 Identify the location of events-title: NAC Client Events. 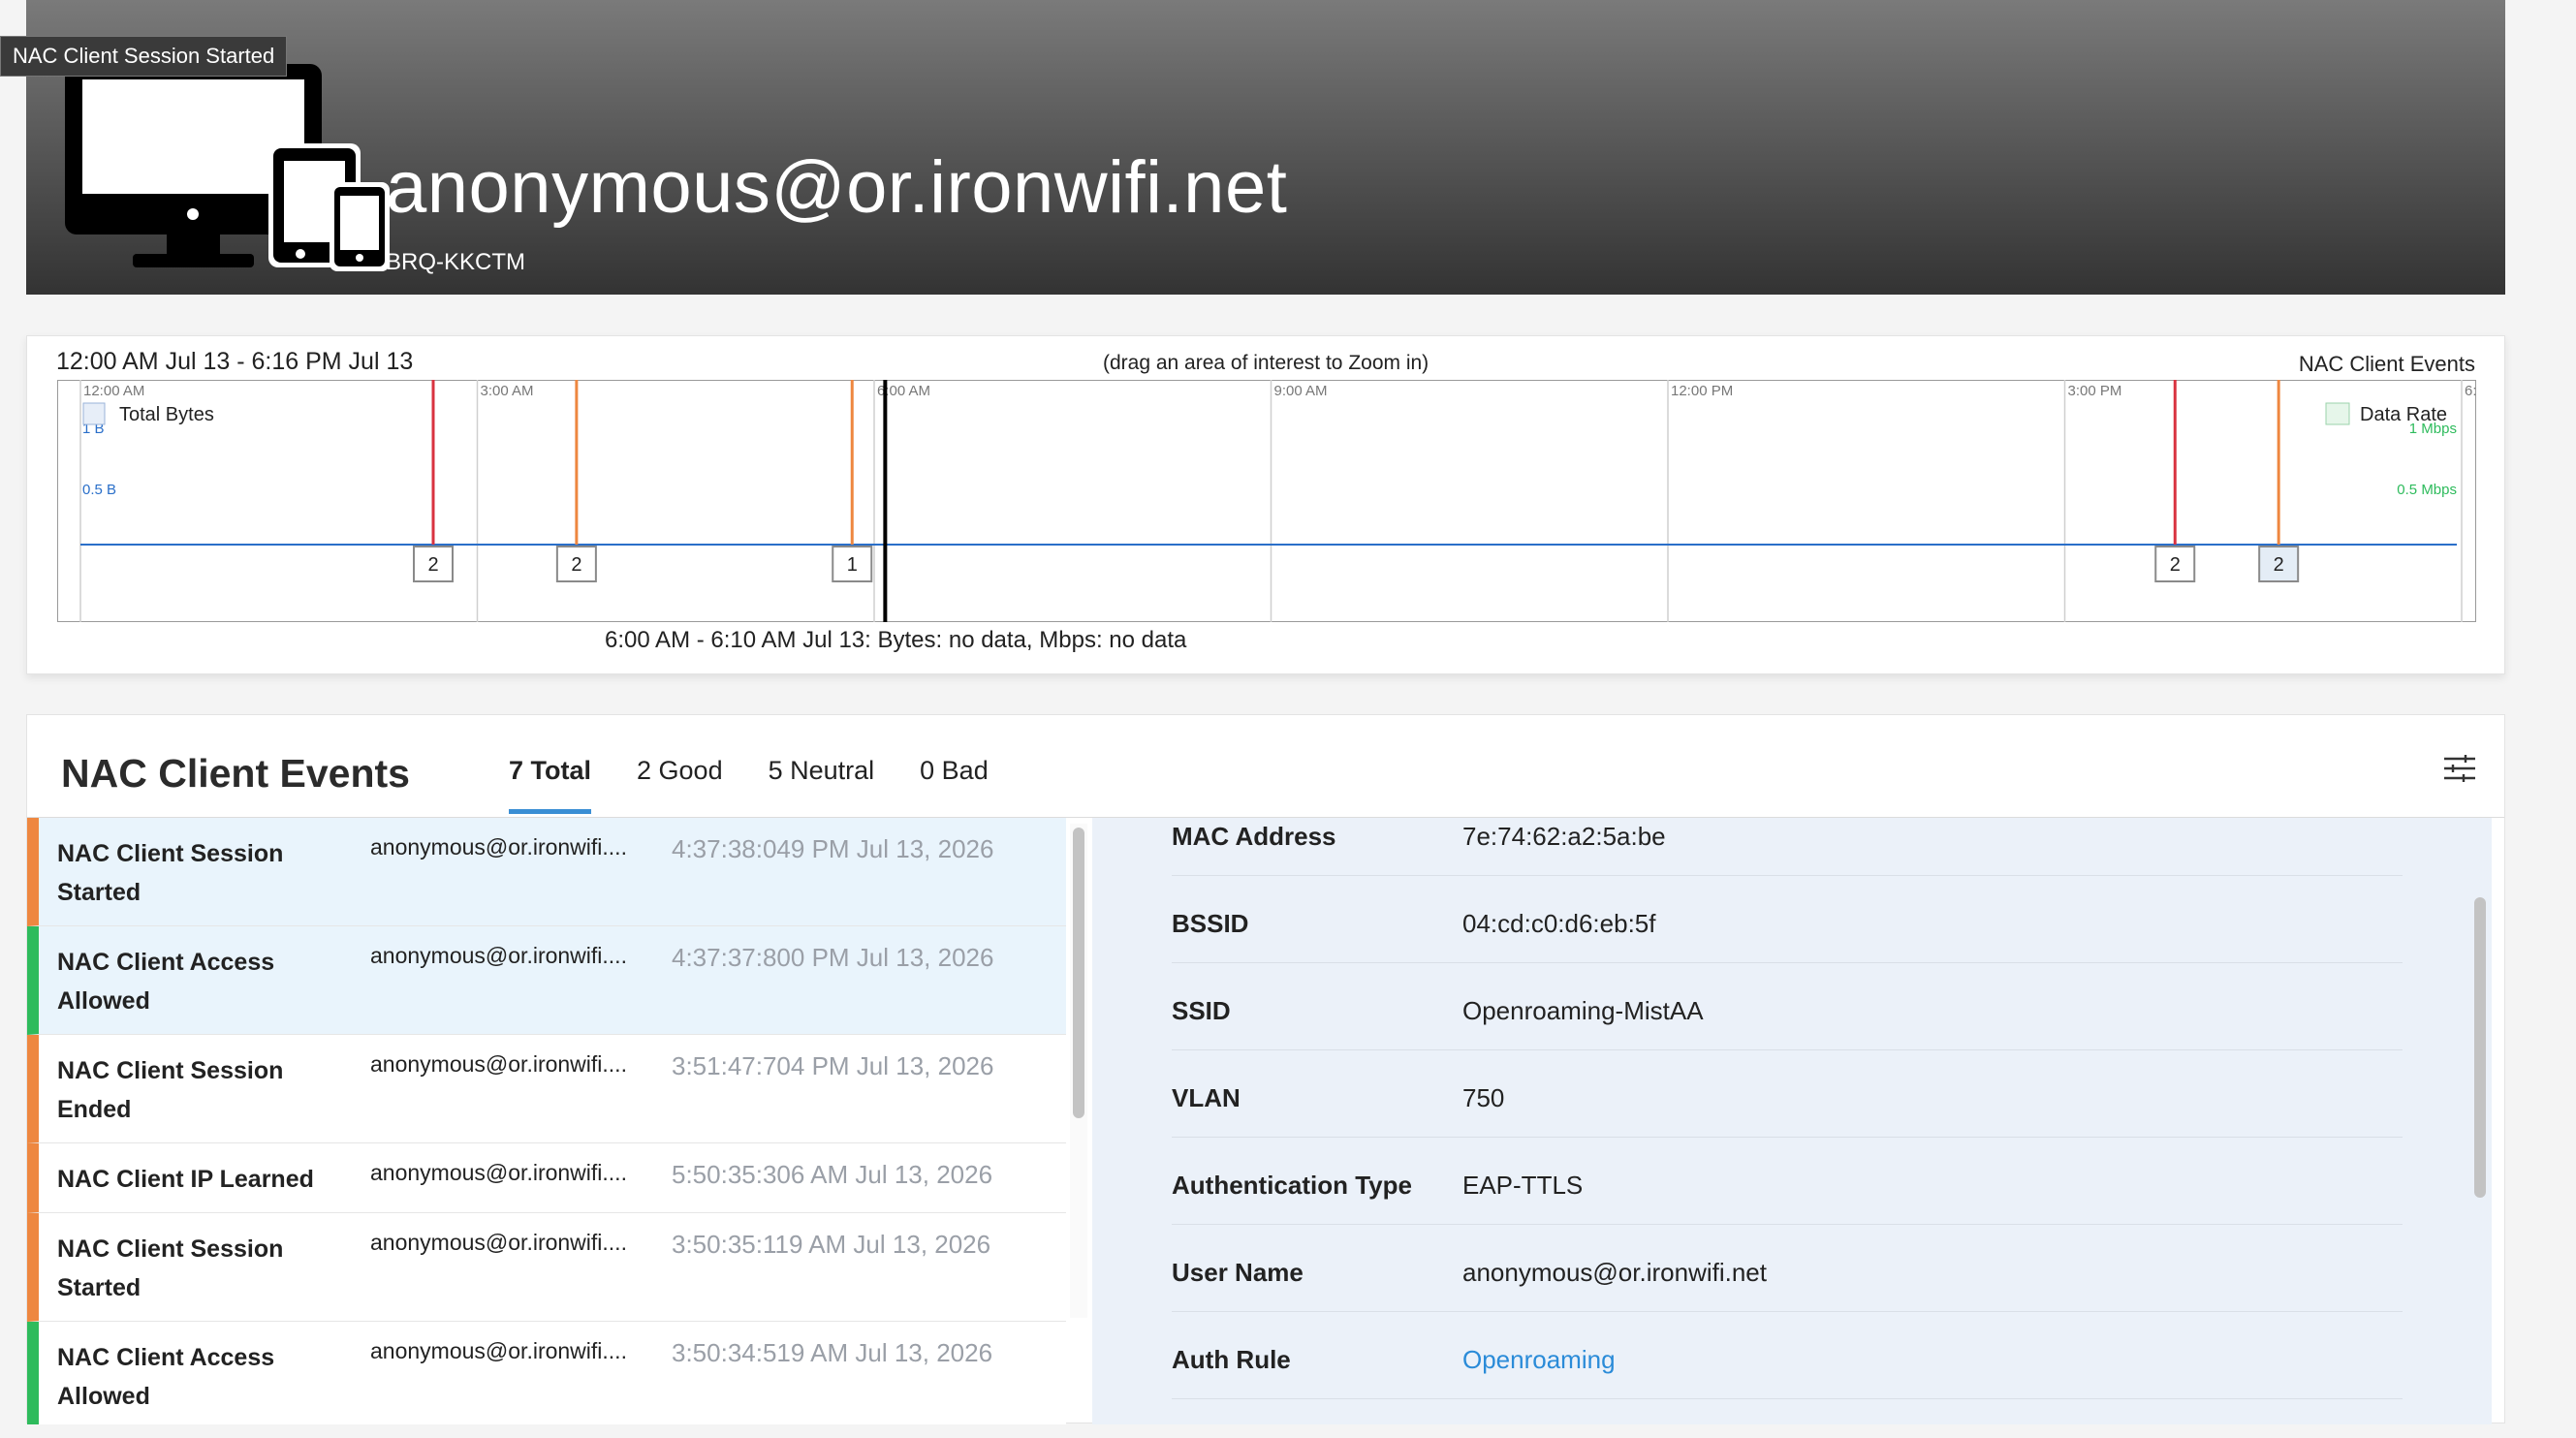
(235, 773).